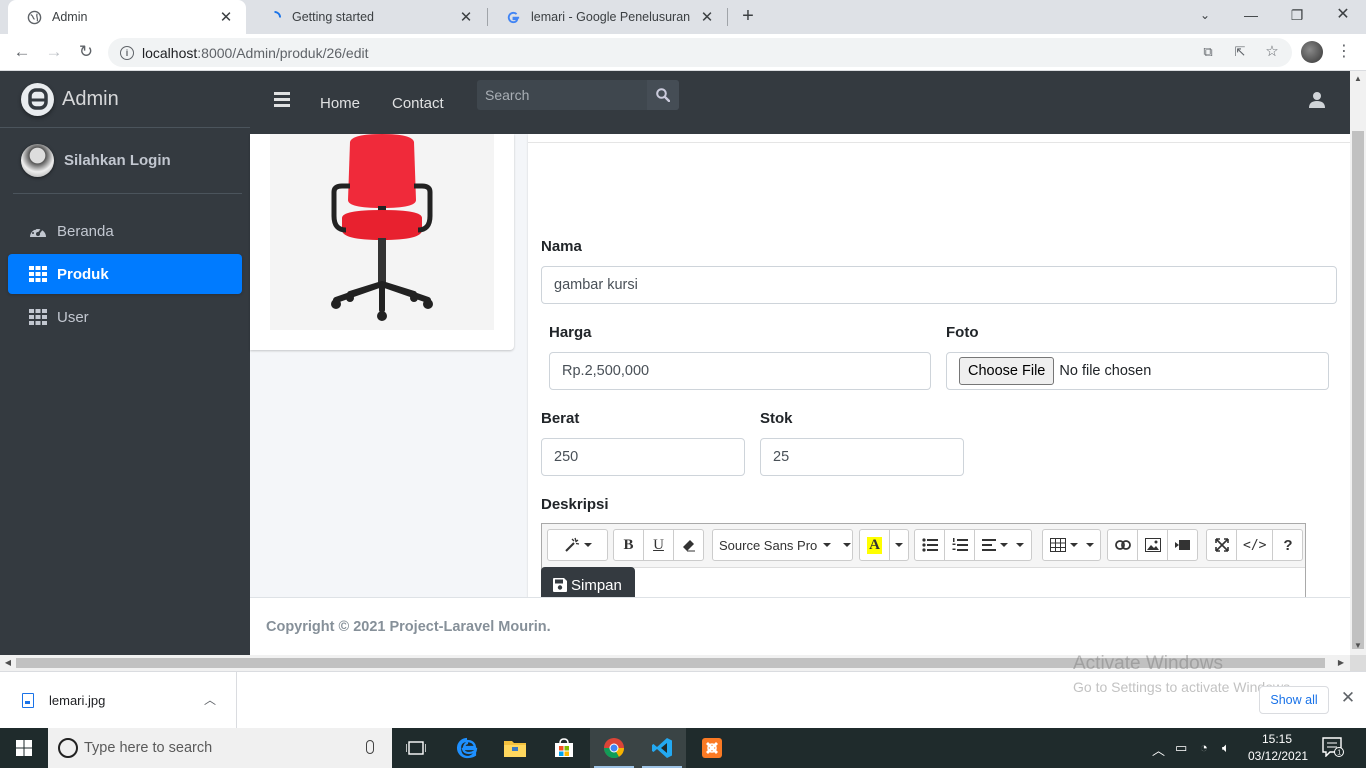 The width and height of the screenshot is (1366, 768). I want to click on system-clock: 15:15 03/12/2021, so click(1278, 748).